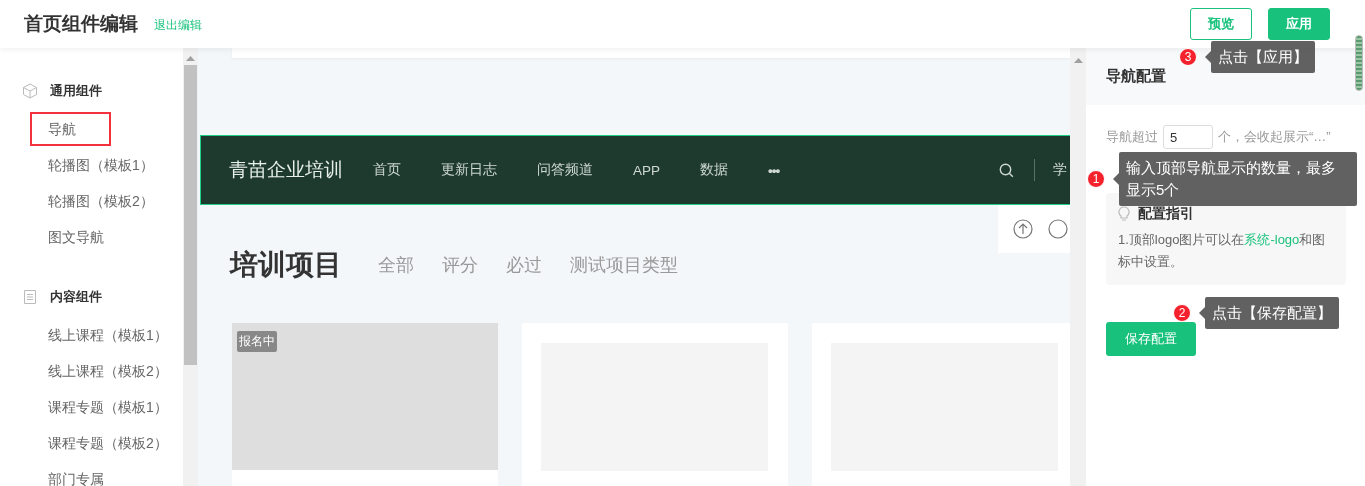 The image size is (1365, 486). I want to click on sidebar-item: 导航, so click(70, 129).